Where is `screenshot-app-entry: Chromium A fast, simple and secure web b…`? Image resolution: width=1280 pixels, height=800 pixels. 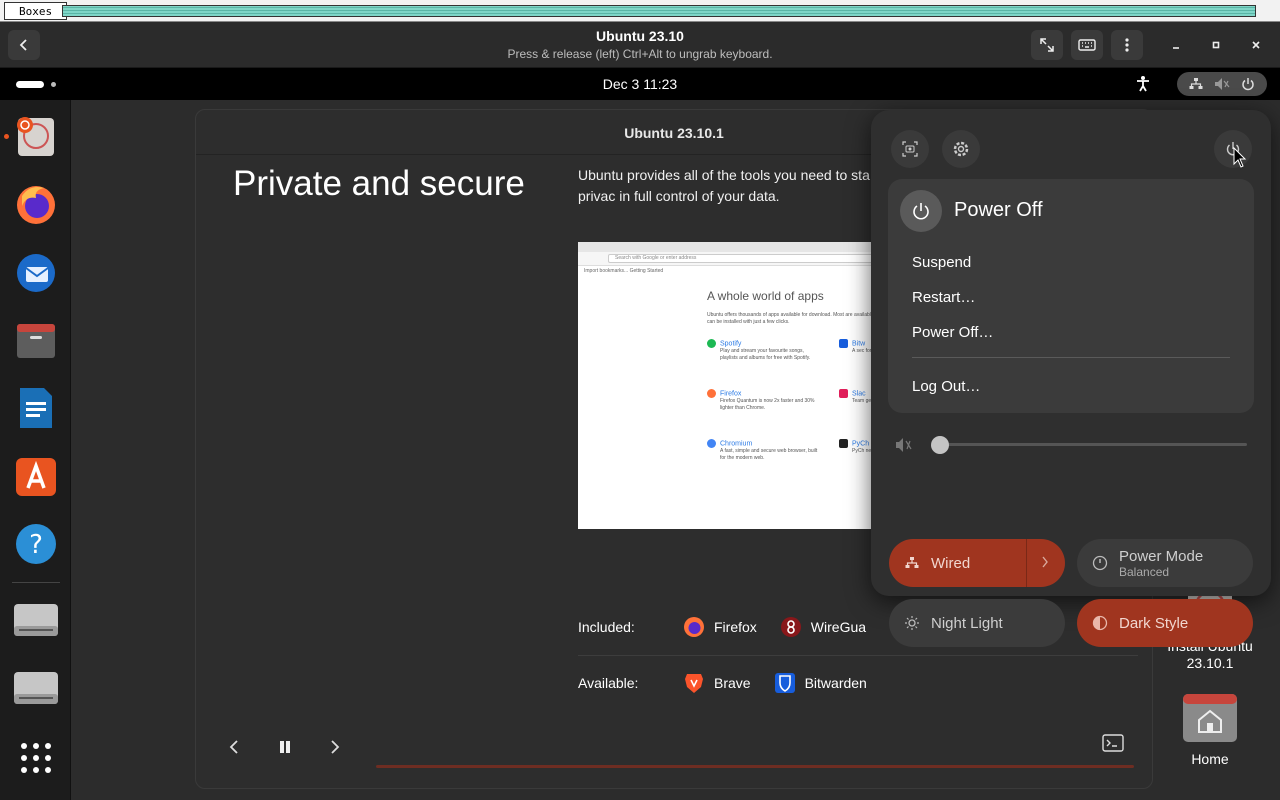
screenshot-app-entry: Chromium A fast, simple and secure web b… is located at coordinates (763, 450).